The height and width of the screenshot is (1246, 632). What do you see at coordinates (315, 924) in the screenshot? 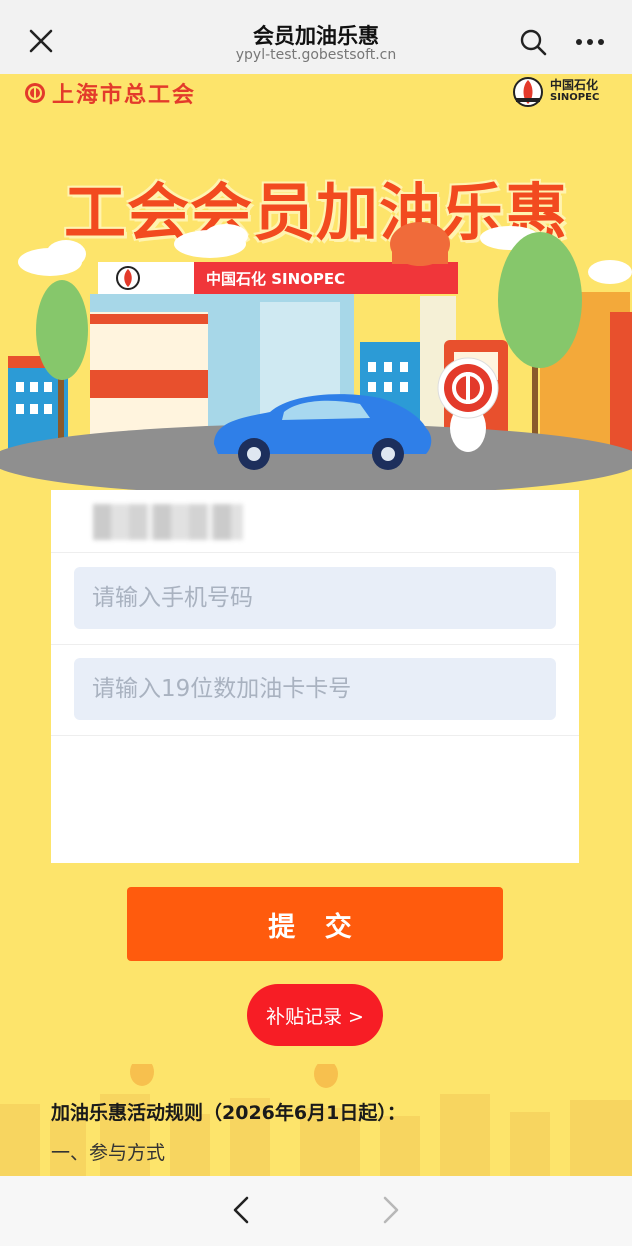
I see `submit-button: 提 交` at bounding box center [315, 924].